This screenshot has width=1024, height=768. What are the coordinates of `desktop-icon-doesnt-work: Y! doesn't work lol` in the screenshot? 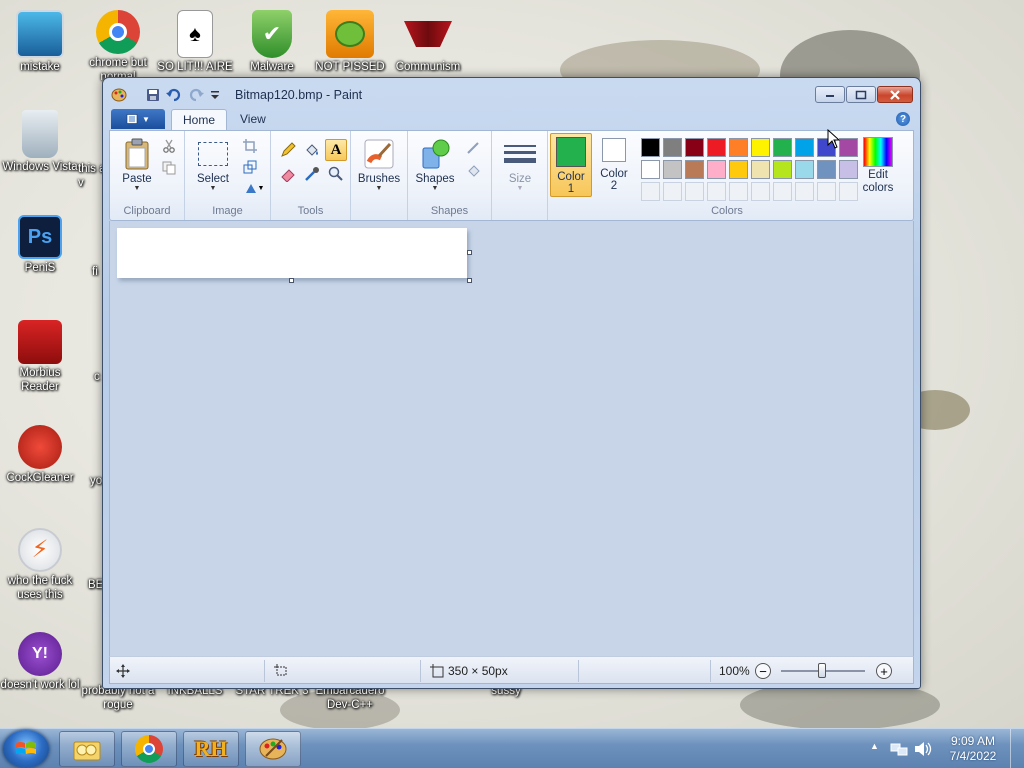 It's located at (40, 662).